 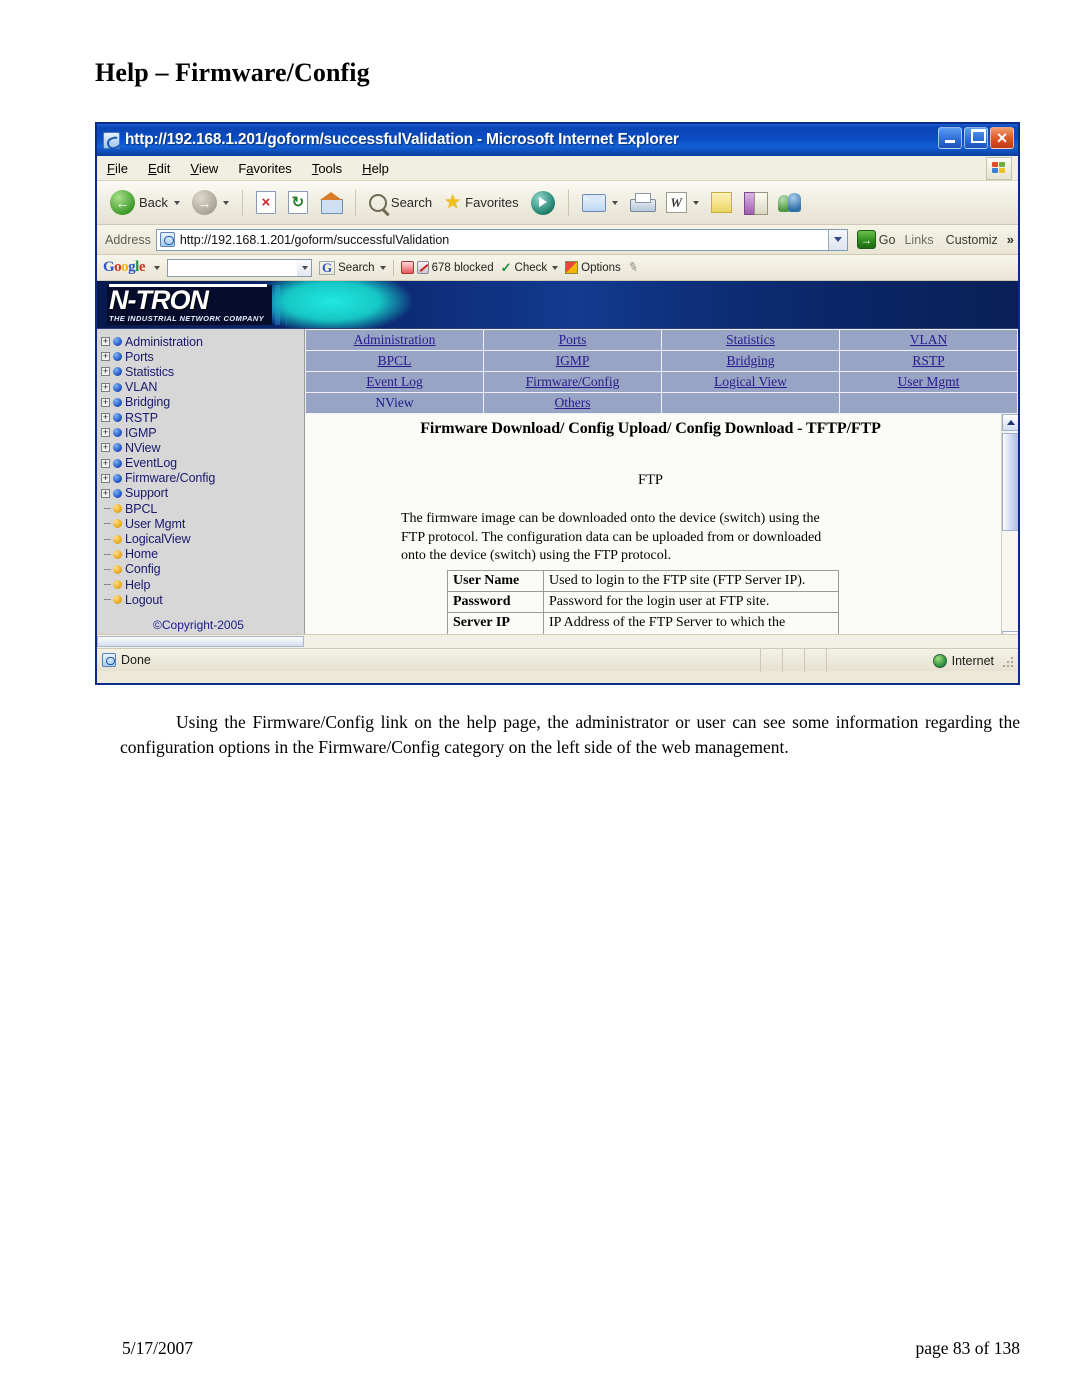 I want to click on tree-item-bridging: + Bridging, so click(x=202, y=402).